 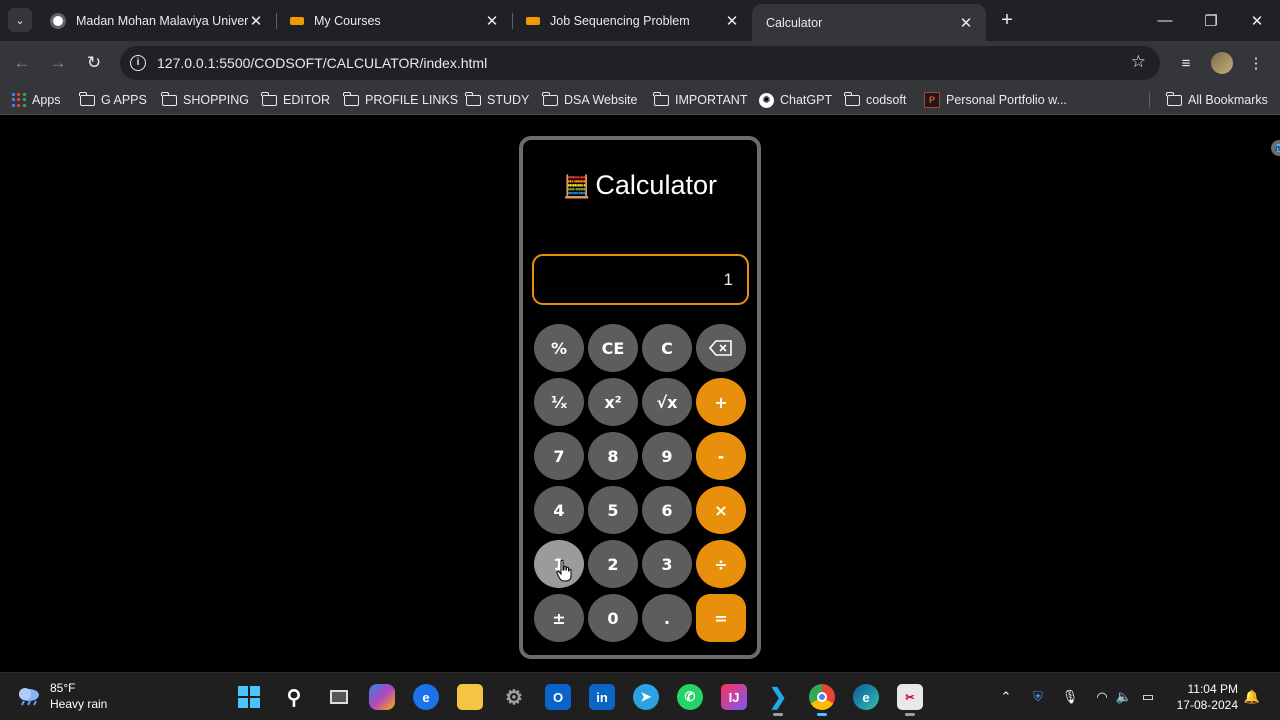 I want to click on tab-calculator: m Calculator ✕, so click(x=1016, y=80).